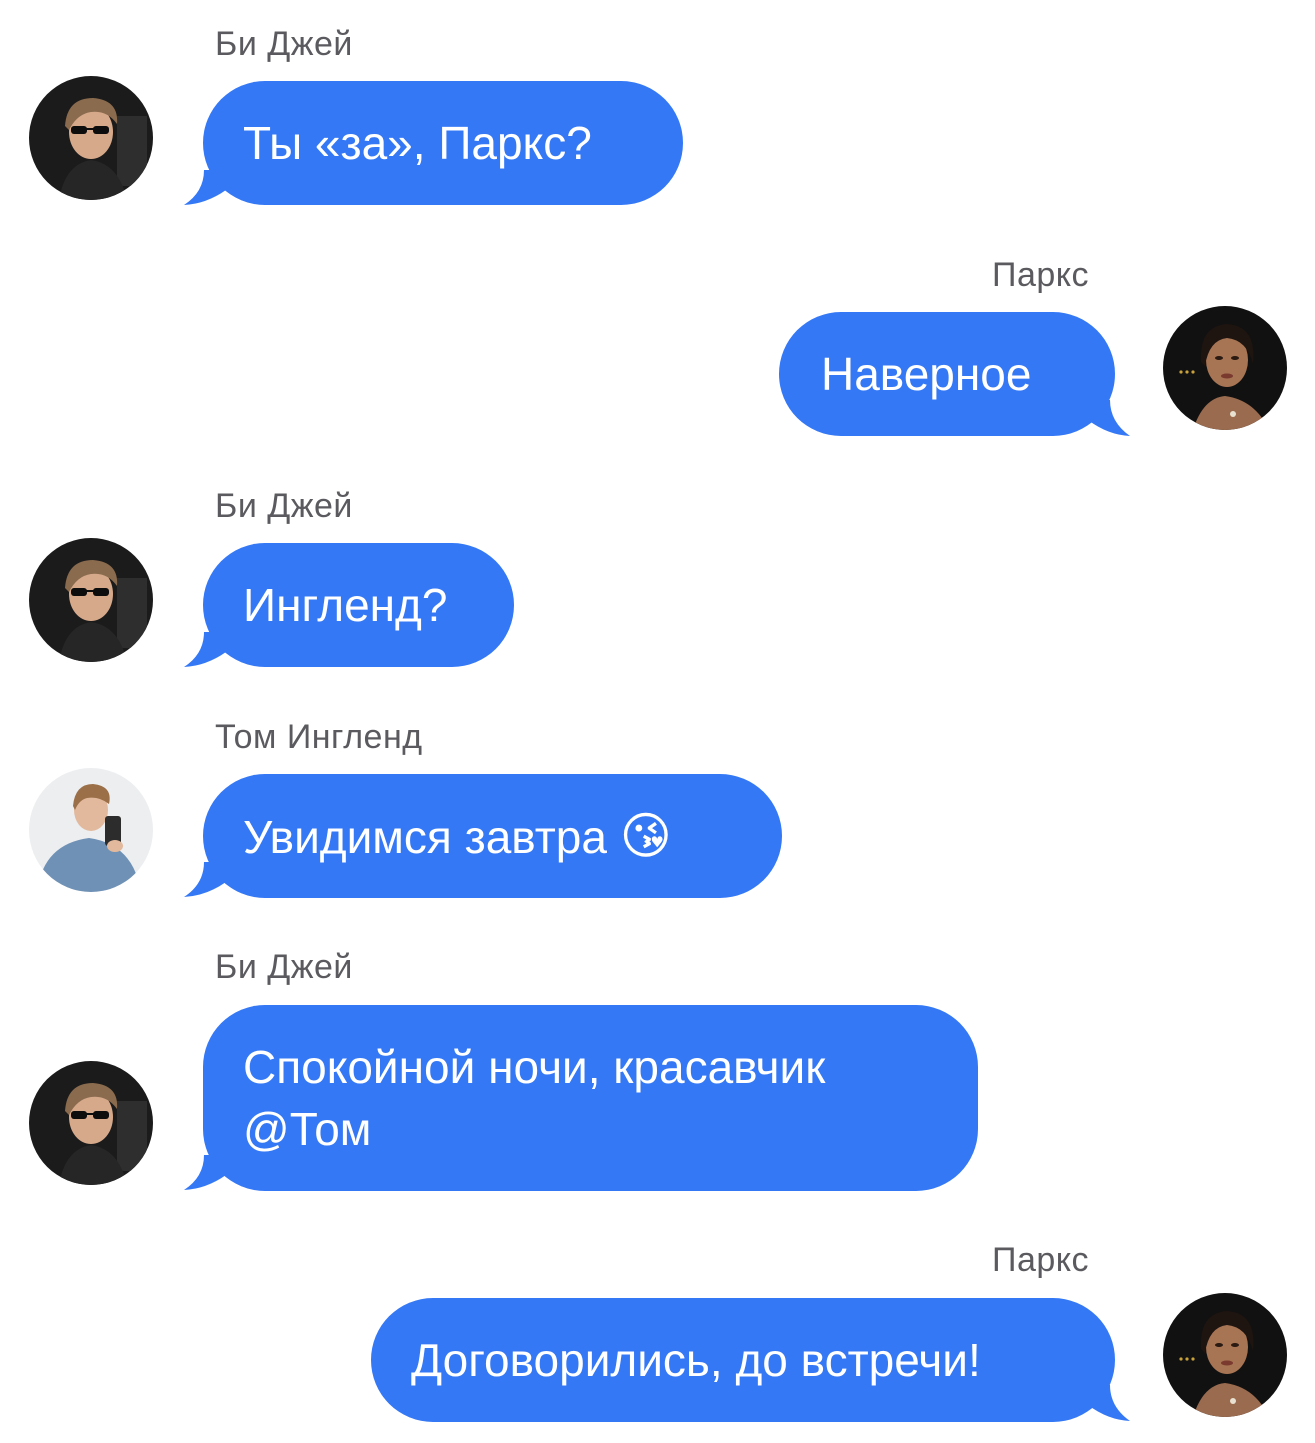 This screenshot has width=1315, height=1443. I want to click on message-bubble: Ты «за», Паркс?, so click(443, 143).